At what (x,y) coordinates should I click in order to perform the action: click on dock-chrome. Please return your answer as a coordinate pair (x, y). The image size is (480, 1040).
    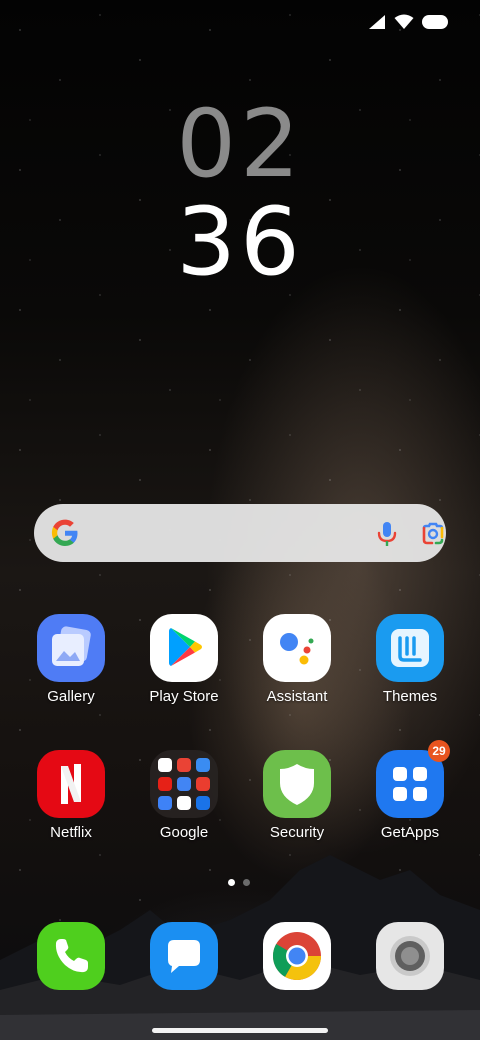
    Looking at the image, I should click on (297, 956).